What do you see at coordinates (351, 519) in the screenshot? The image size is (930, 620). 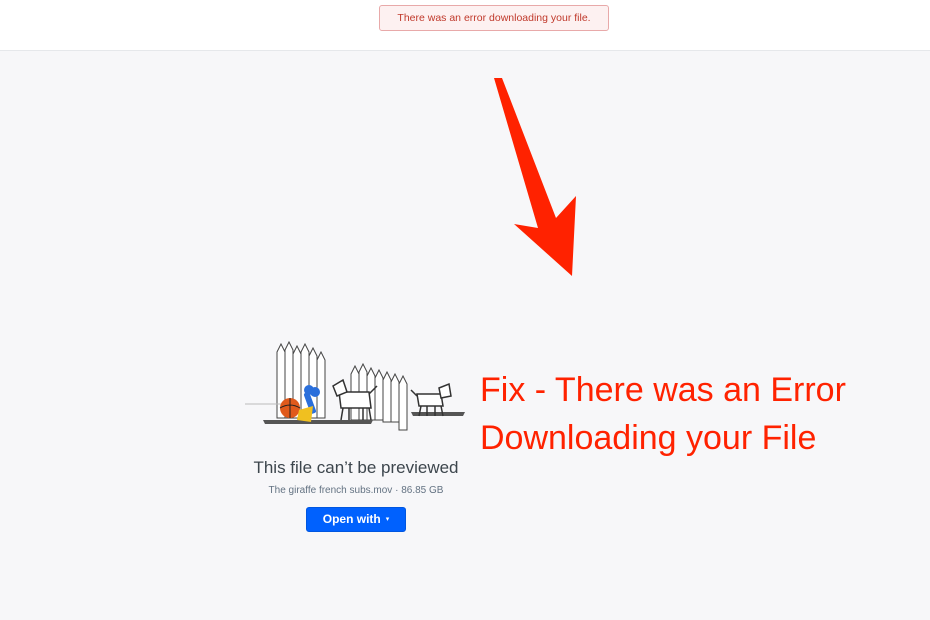 I see `open-with-label: Open with` at bounding box center [351, 519].